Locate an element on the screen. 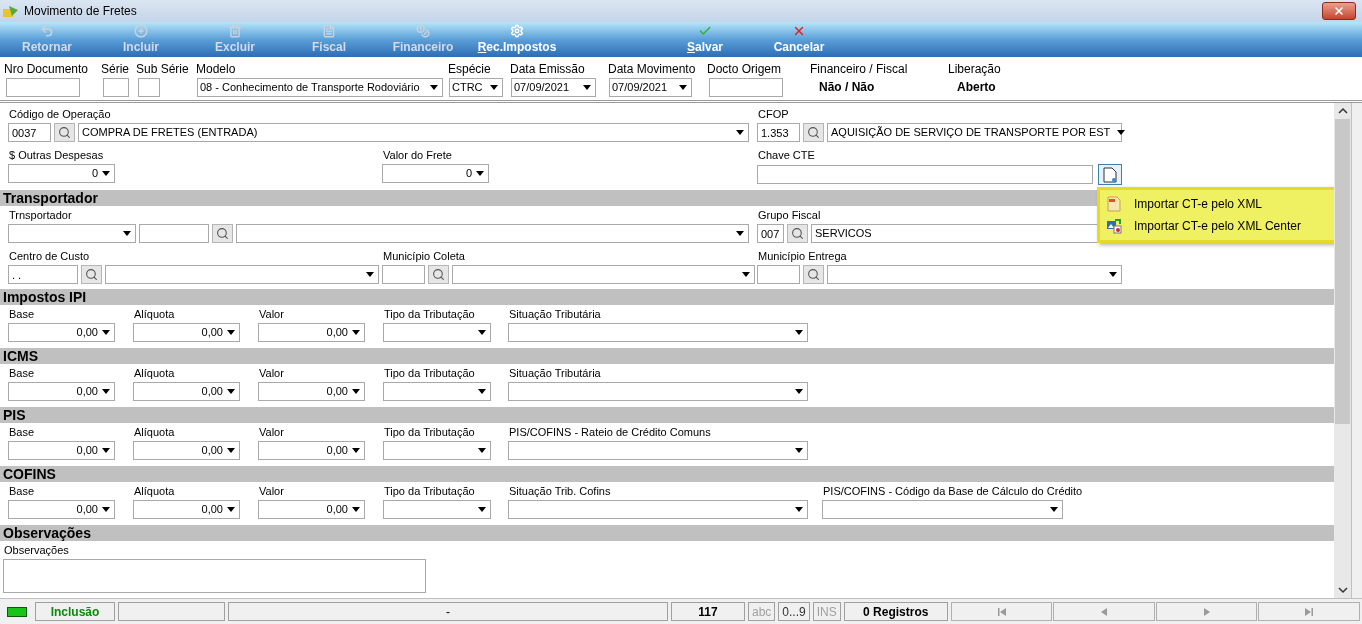  scroll-thumb is located at coordinates (1342, 271).